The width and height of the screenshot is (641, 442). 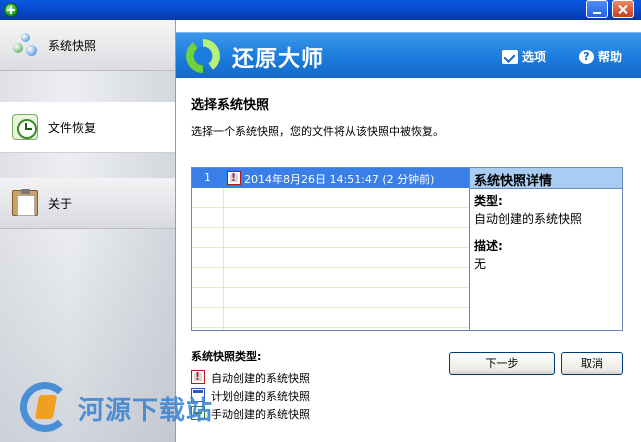 I want to click on refresh-logo-icon, so click(x=203, y=56).